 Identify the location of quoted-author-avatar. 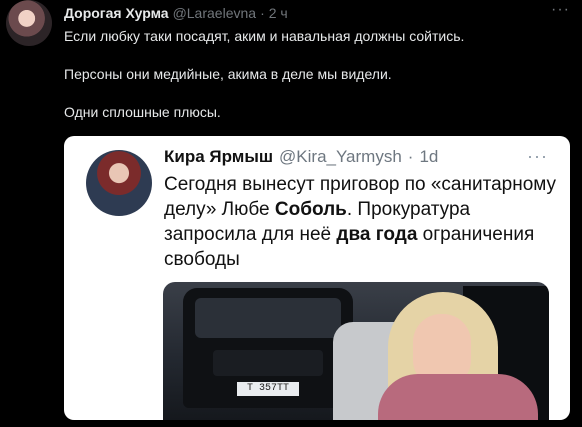
(119, 183).